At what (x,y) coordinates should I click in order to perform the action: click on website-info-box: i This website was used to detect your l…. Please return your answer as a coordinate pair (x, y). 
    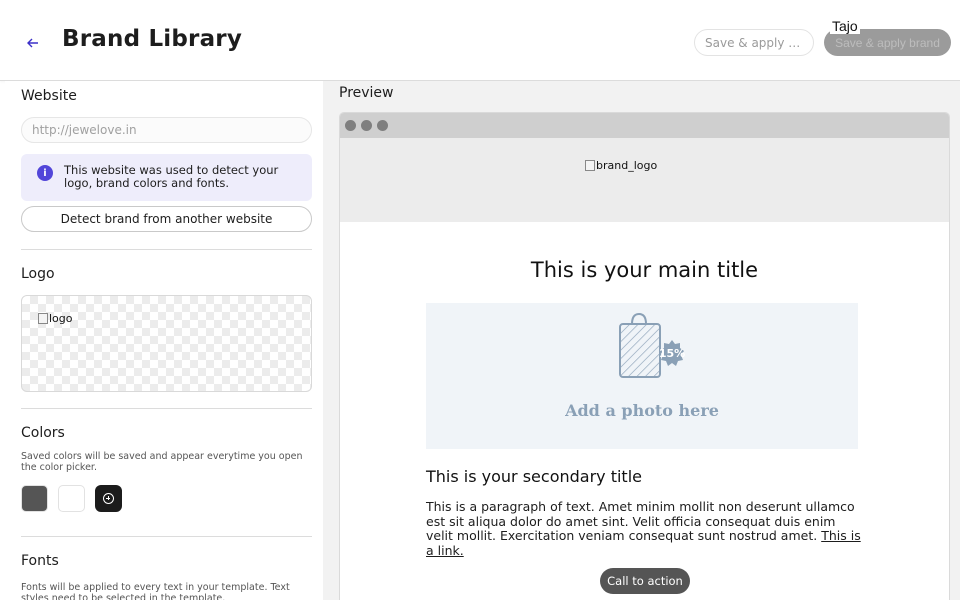
    Looking at the image, I should click on (166, 177).